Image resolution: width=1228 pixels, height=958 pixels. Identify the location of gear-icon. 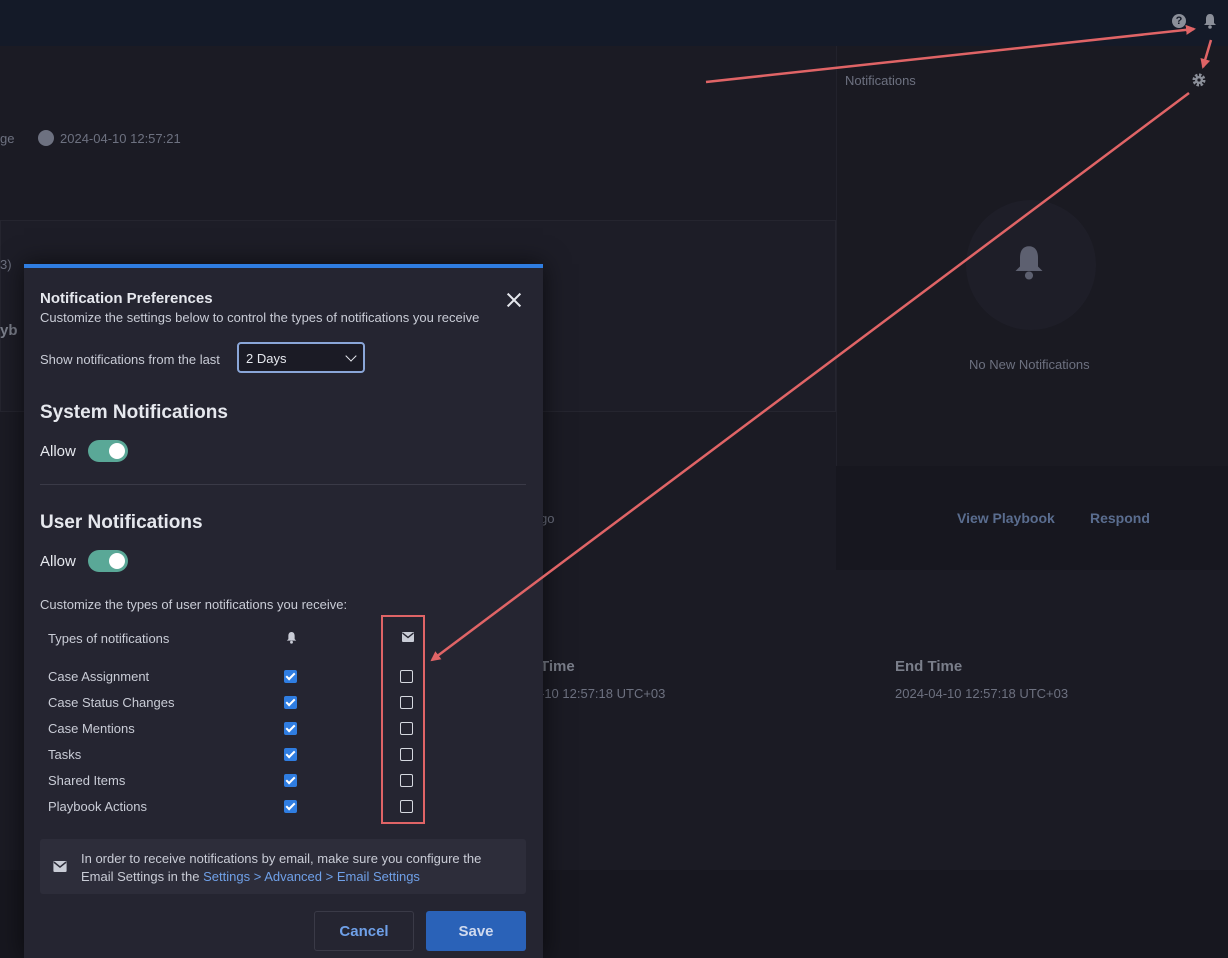
(1199, 80).